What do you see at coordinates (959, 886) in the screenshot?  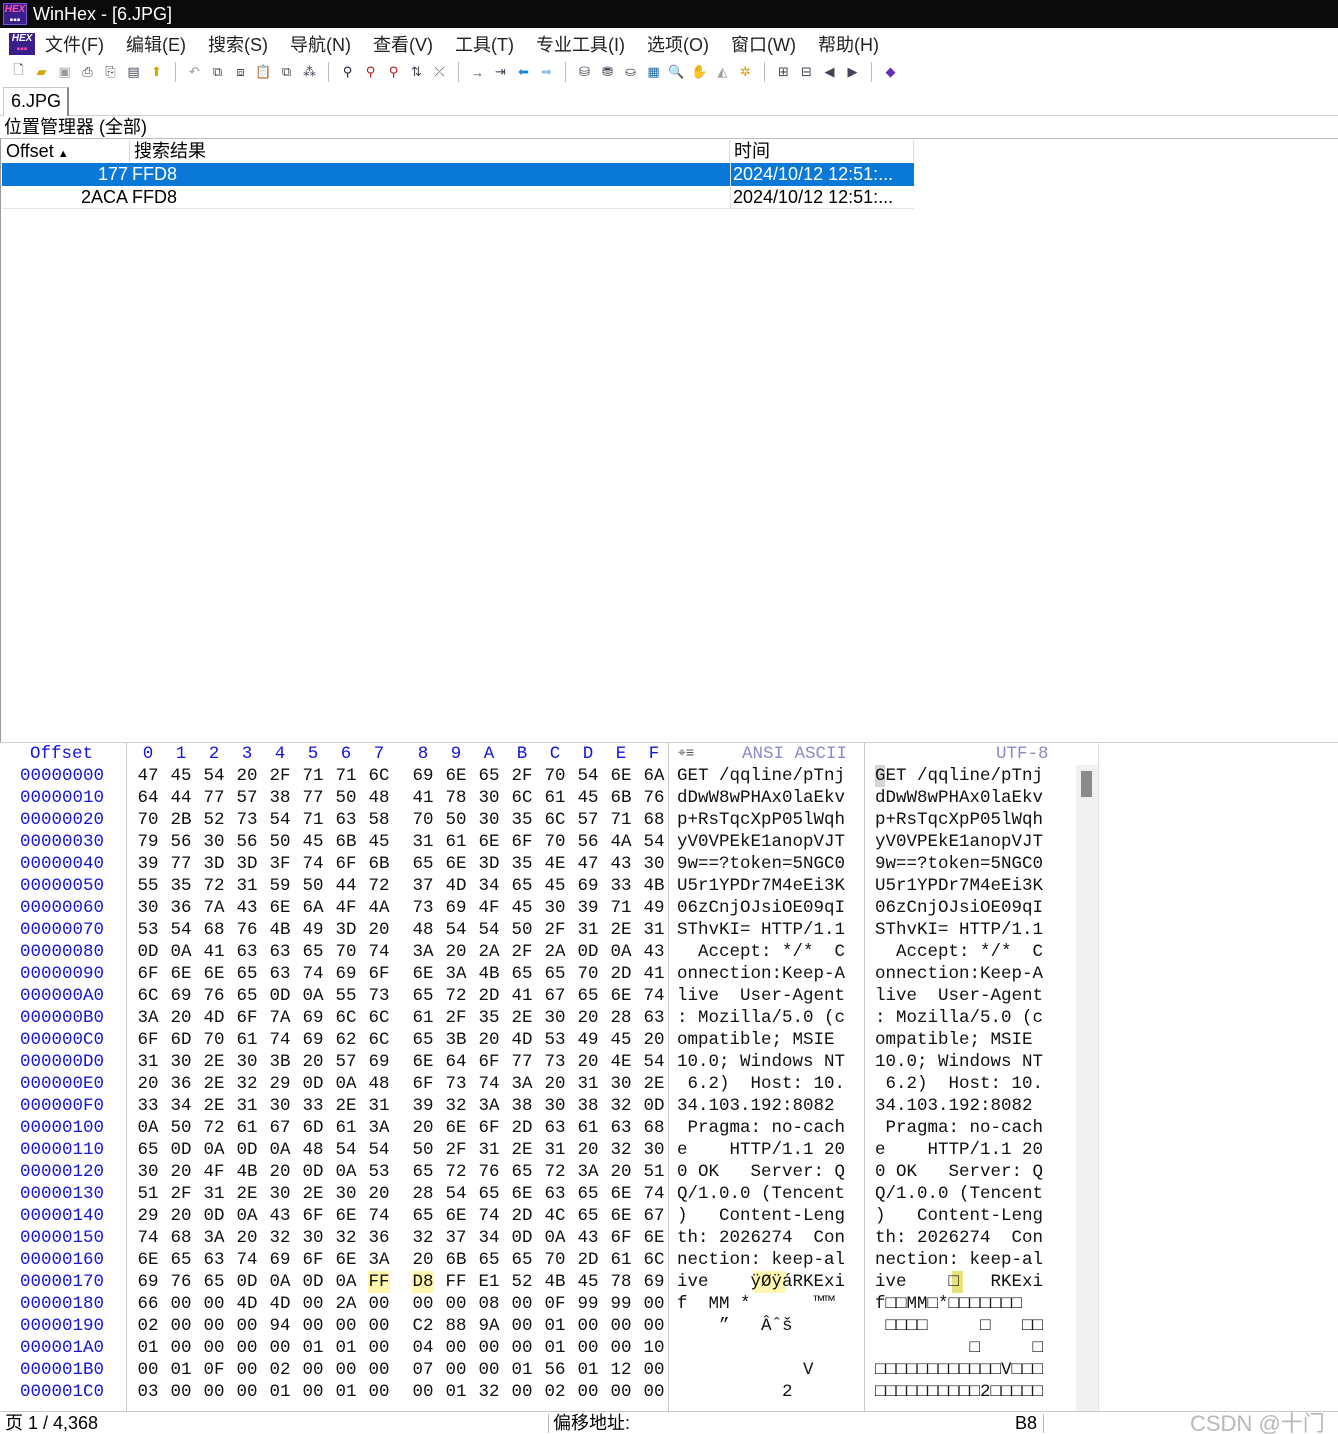 I see `utf8-text: U5r1YPDr7M4eEi3K` at bounding box center [959, 886].